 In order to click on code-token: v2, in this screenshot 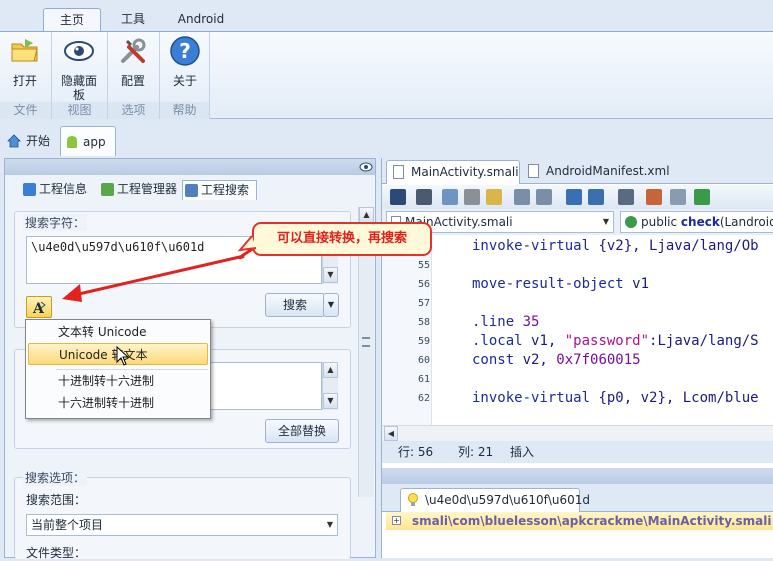, I will do `click(539, 360)`.